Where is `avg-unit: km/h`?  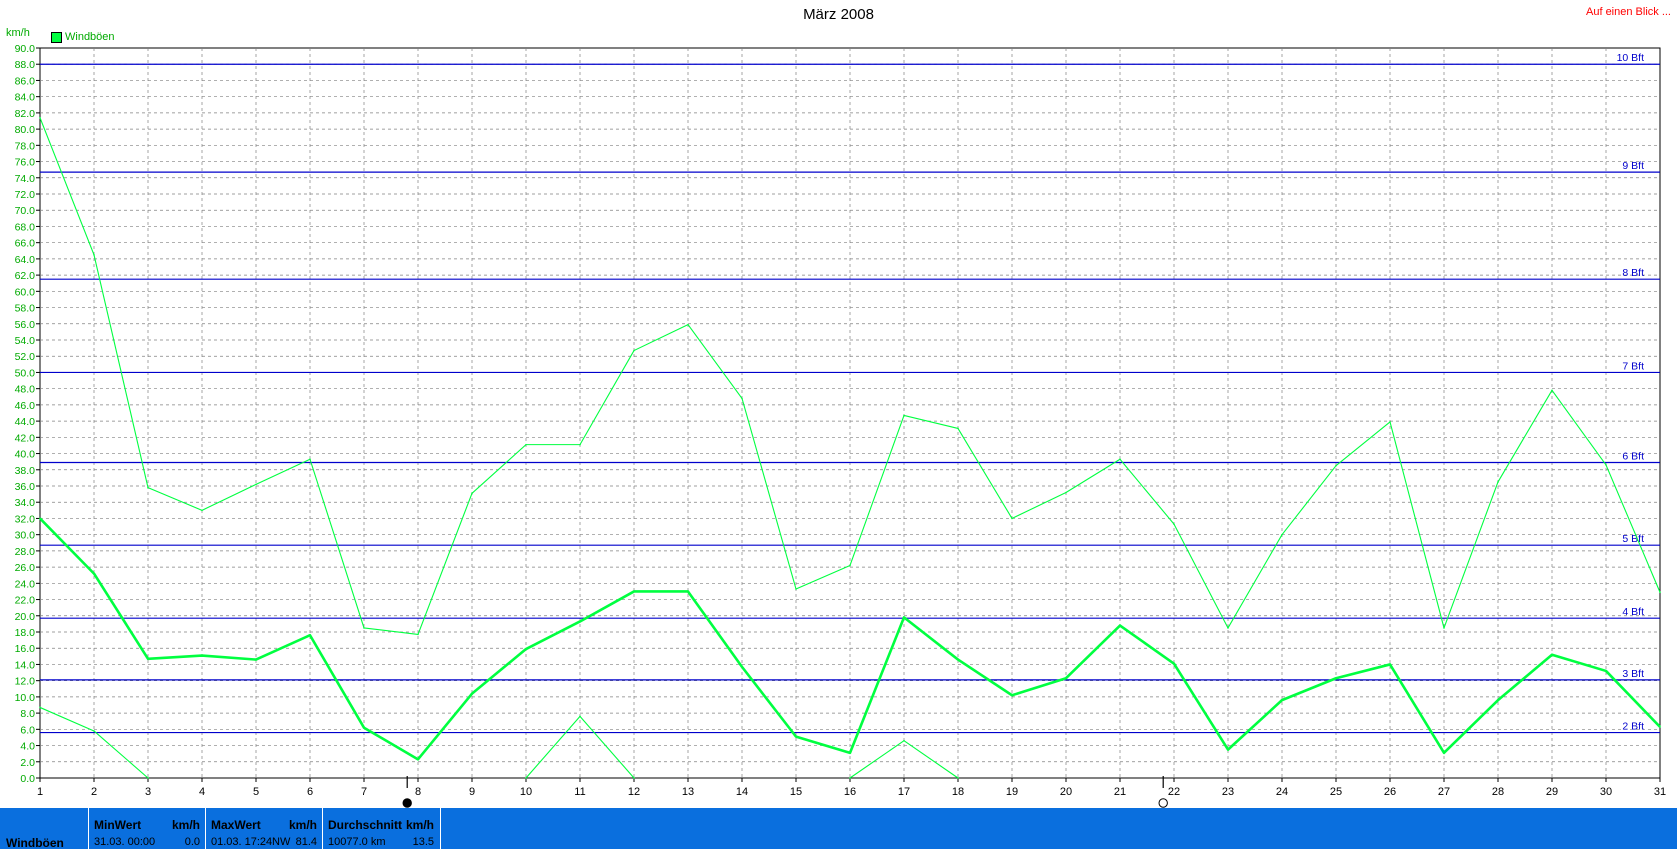
avg-unit: km/h is located at coordinates (419, 825).